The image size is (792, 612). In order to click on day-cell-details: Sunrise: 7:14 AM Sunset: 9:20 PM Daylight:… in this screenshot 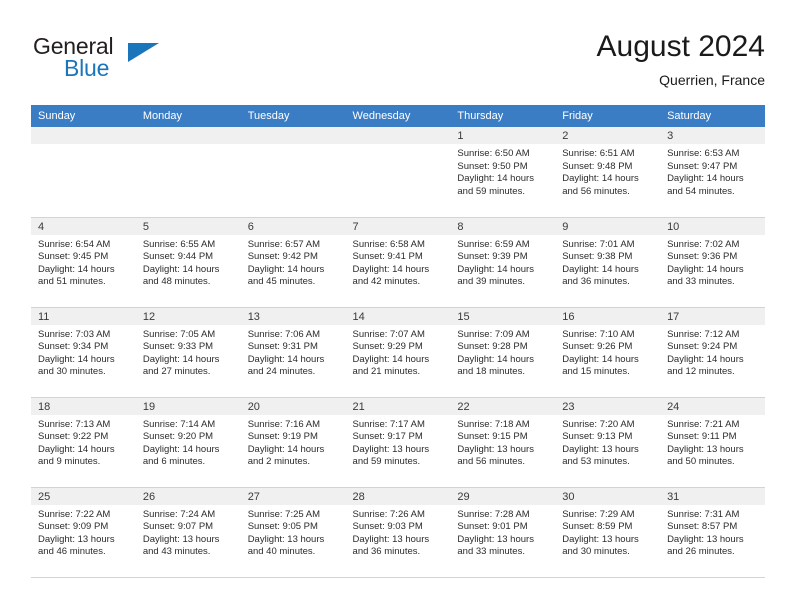, I will do `click(188, 442)`.